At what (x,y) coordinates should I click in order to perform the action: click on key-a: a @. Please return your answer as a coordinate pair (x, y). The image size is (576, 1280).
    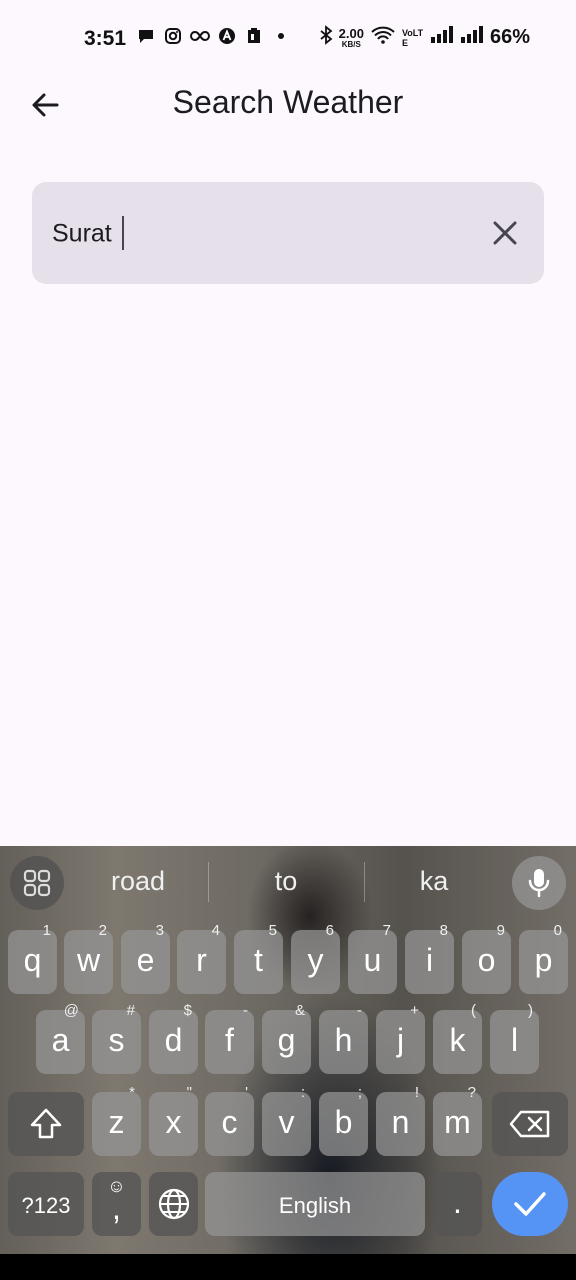
    Looking at the image, I should click on (60, 1038).